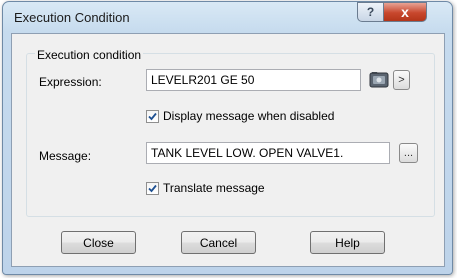  I want to click on expression-input: LEVELR201 GE 50, so click(253, 80).